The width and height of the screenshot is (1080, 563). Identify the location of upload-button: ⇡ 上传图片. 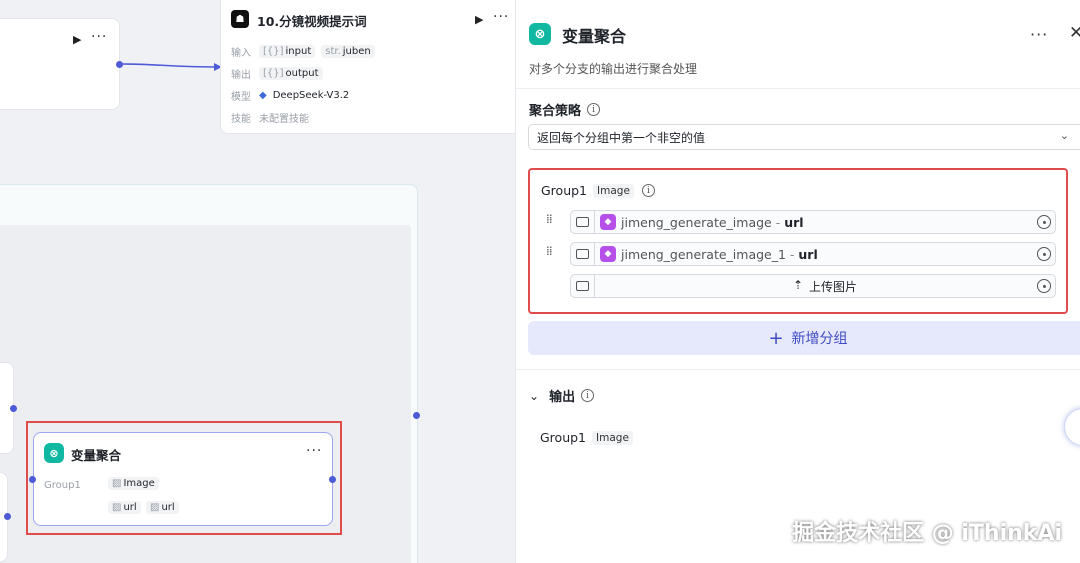
(825, 286).